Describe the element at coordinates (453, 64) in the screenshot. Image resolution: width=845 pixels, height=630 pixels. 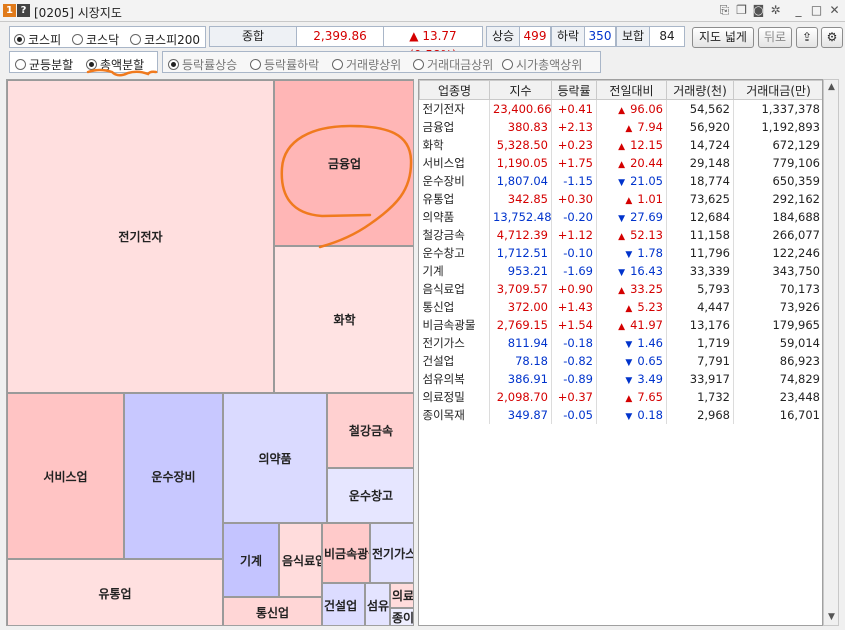
I see `radio-amount-top: 거래대금상위` at that location.